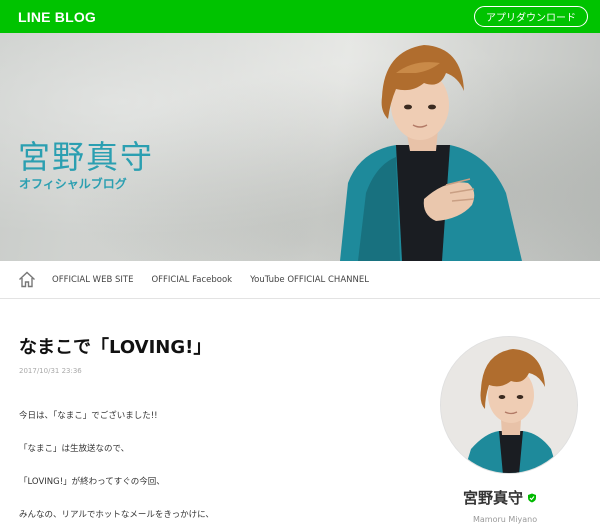 The width and height of the screenshot is (600, 531). Describe the element at coordinates (531, 16) in the screenshot. I see `app-download-button: アプリダウンロード` at that location.